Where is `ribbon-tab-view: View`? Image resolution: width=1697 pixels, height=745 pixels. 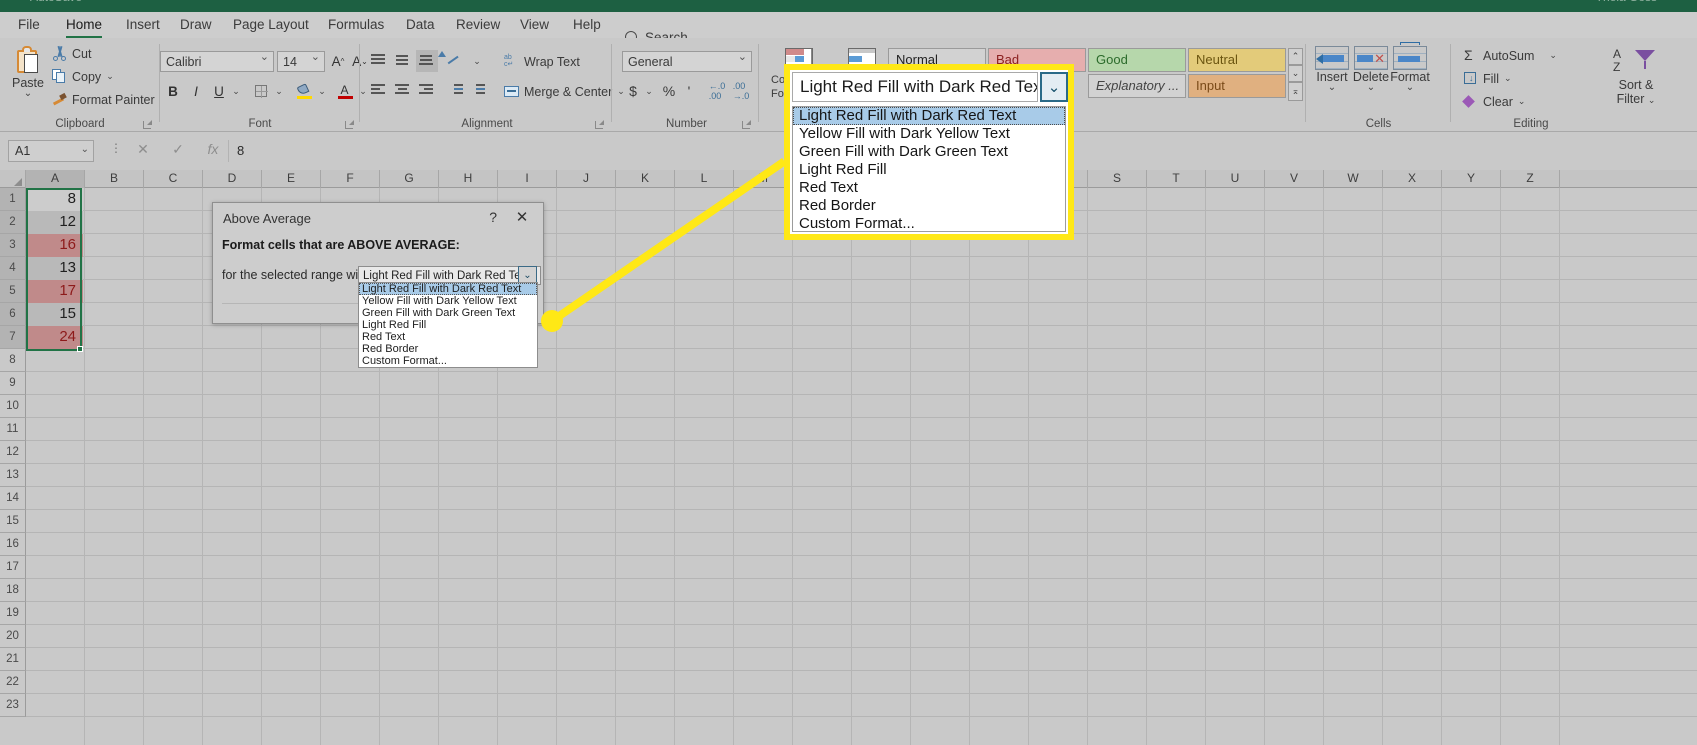
ribbon-tab-view: View is located at coordinates (534, 26).